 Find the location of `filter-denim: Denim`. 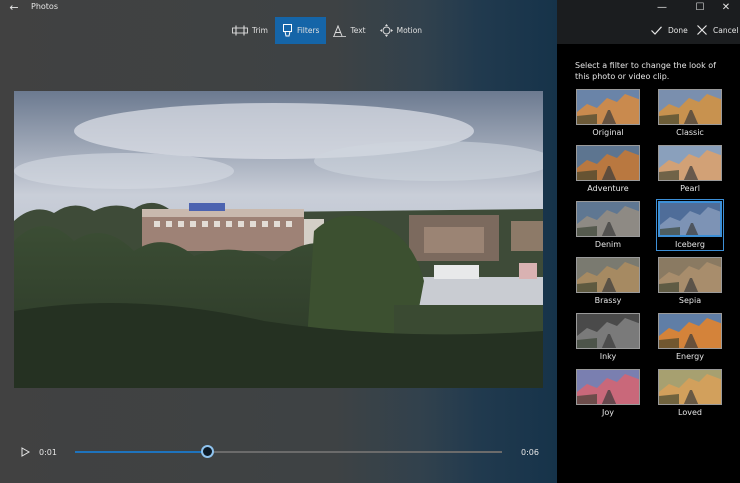

filter-denim: Denim is located at coordinates (608, 225).